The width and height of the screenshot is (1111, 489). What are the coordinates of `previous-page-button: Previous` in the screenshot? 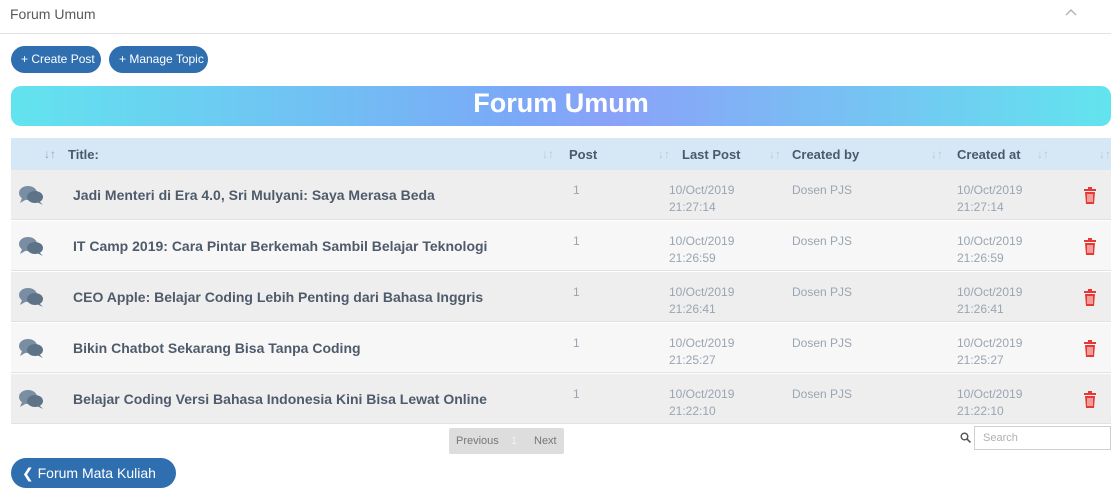 It's located at (477, 441).